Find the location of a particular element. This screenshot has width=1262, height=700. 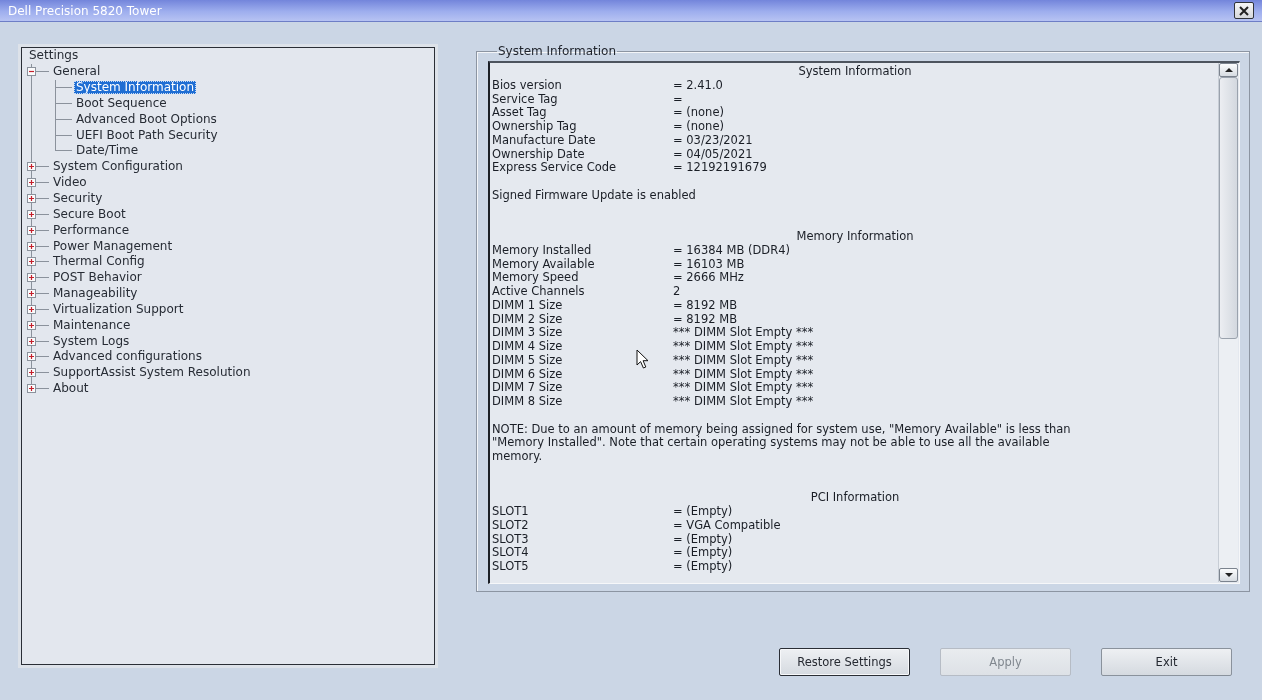

tree-item: Advanced configurations is located at coordinates (127, 357).